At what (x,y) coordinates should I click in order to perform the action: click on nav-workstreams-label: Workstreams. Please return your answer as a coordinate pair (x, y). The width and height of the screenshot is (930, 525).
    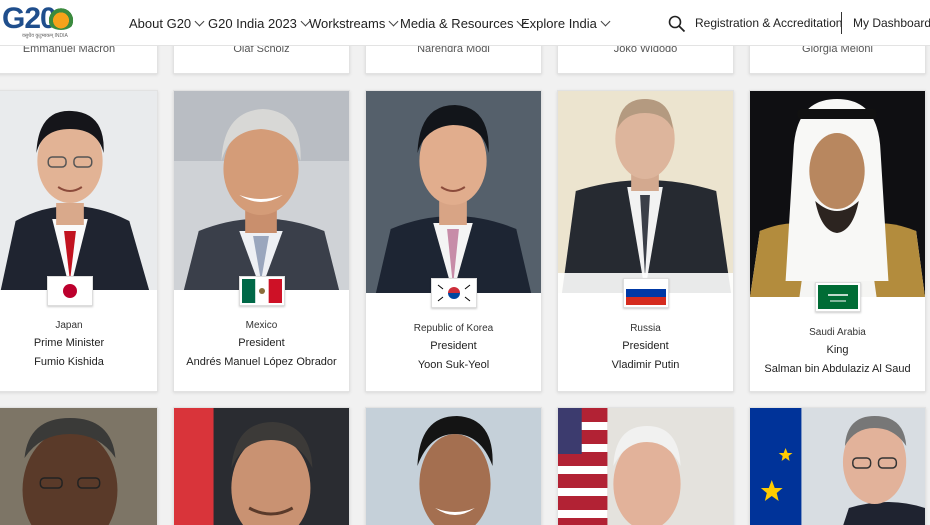
    Looking at the image, I should click on (347, 23).